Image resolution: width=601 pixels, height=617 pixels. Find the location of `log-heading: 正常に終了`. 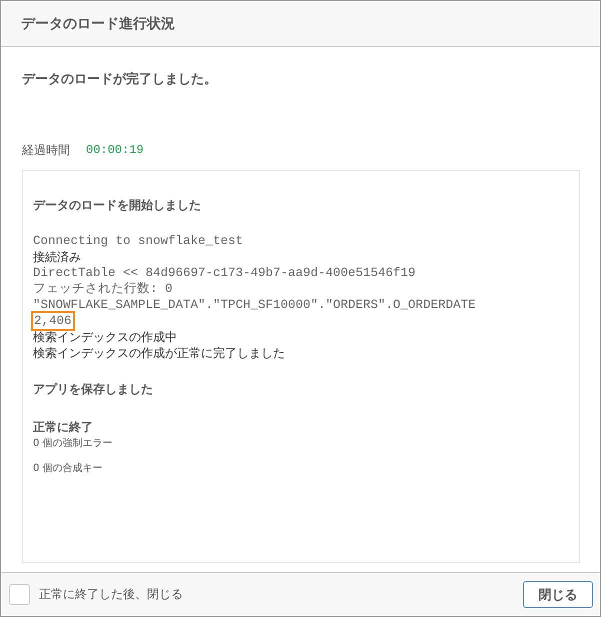

log-heading: 正常に終了 is located at coordinates (63, 427).